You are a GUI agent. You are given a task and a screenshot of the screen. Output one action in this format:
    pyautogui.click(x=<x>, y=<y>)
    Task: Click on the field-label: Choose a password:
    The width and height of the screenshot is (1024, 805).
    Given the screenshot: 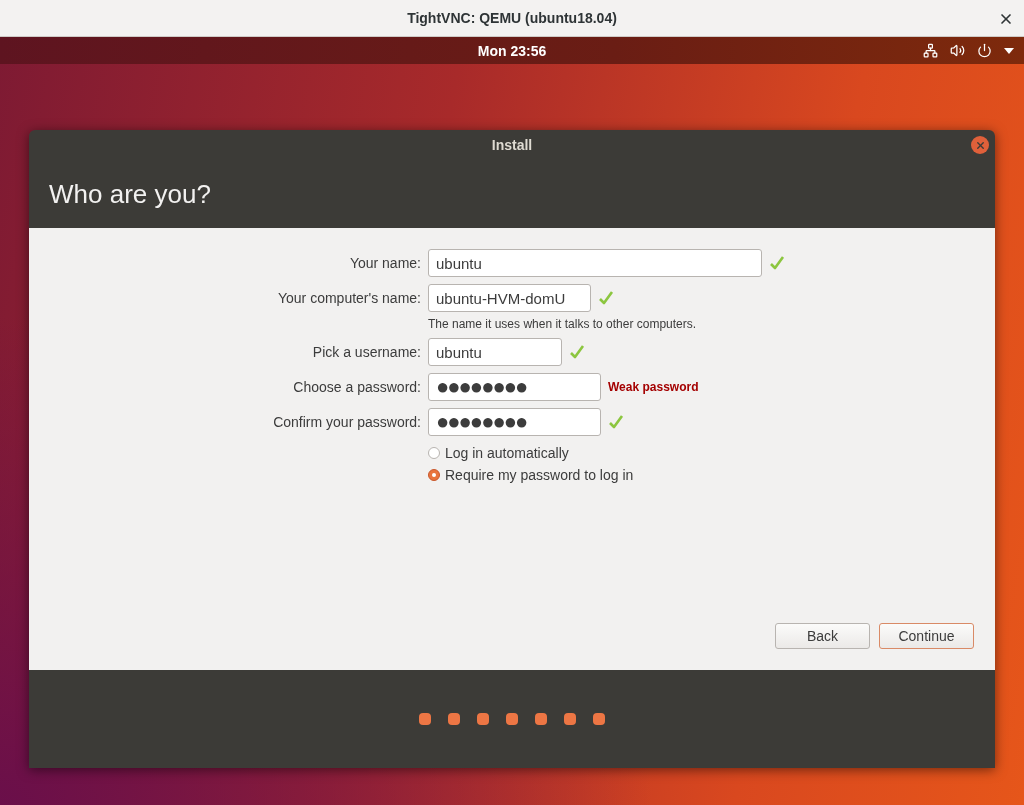 What is the action you would take?
    pyautogui.click(x=356, y=387)
    